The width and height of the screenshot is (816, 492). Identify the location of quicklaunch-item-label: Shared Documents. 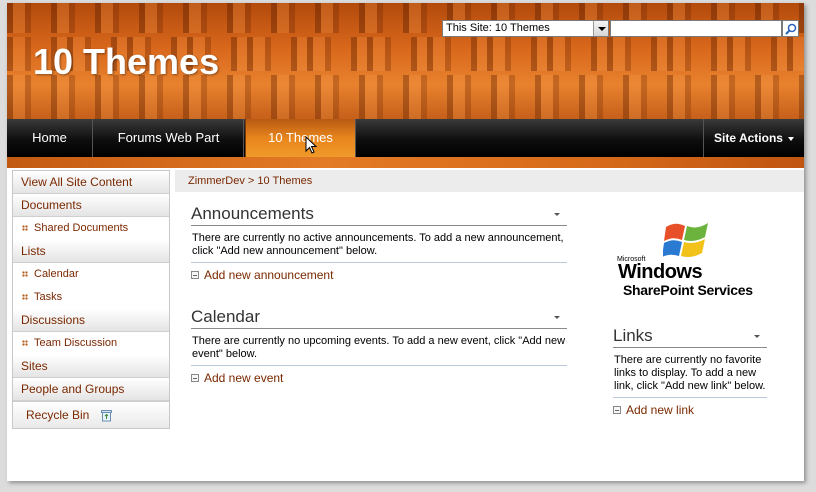
(81, 228).